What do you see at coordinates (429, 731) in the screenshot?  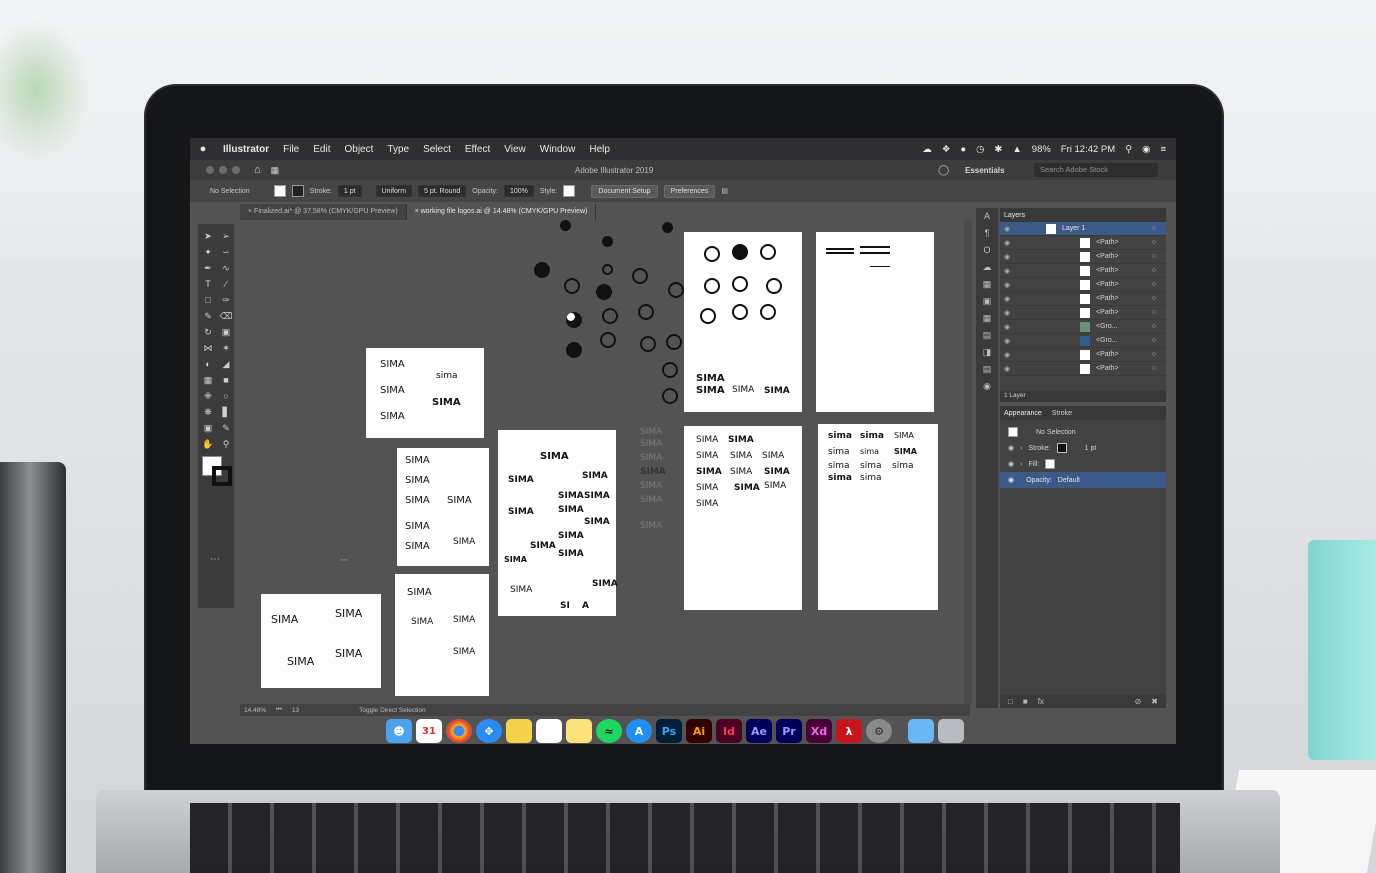 I see `calendar-icon: 31` at bounding box center [429, 731].